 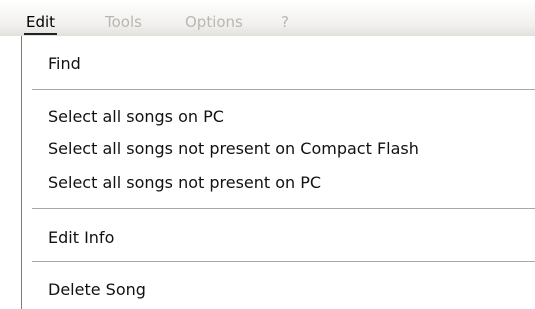 What do you see at coordinates (41, 23) in the screenshot?
I see `menu-edit: Edit` at bounding box center [41, 23].